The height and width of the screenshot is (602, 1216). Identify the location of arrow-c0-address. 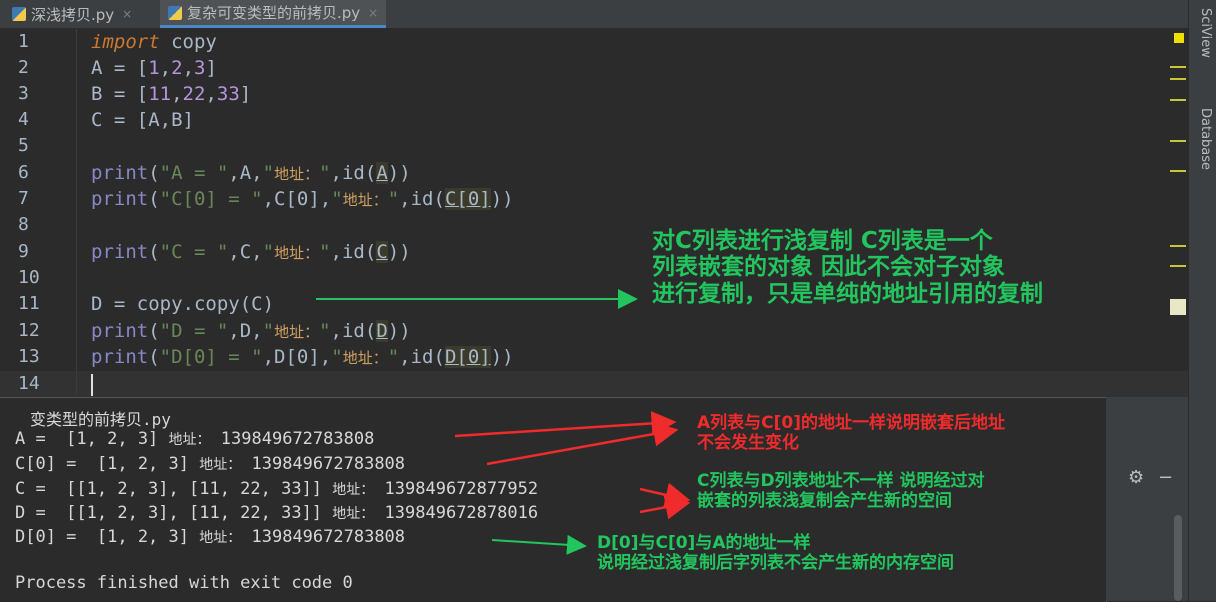
(582, 443).